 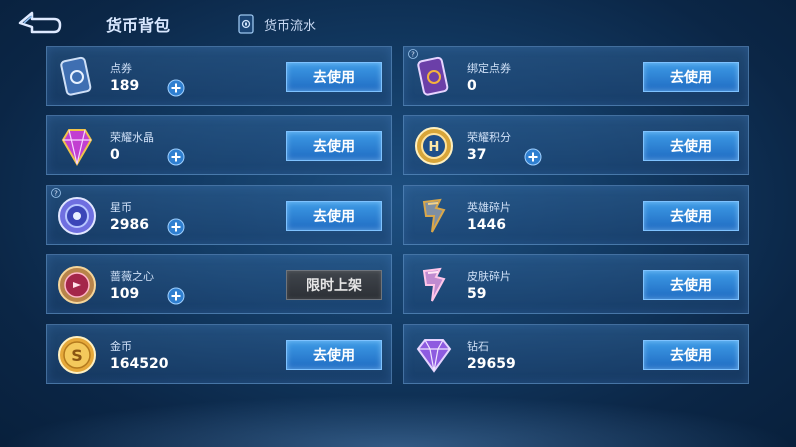 I want to click on currency-amount: 2986, so click(x=129, y=225).